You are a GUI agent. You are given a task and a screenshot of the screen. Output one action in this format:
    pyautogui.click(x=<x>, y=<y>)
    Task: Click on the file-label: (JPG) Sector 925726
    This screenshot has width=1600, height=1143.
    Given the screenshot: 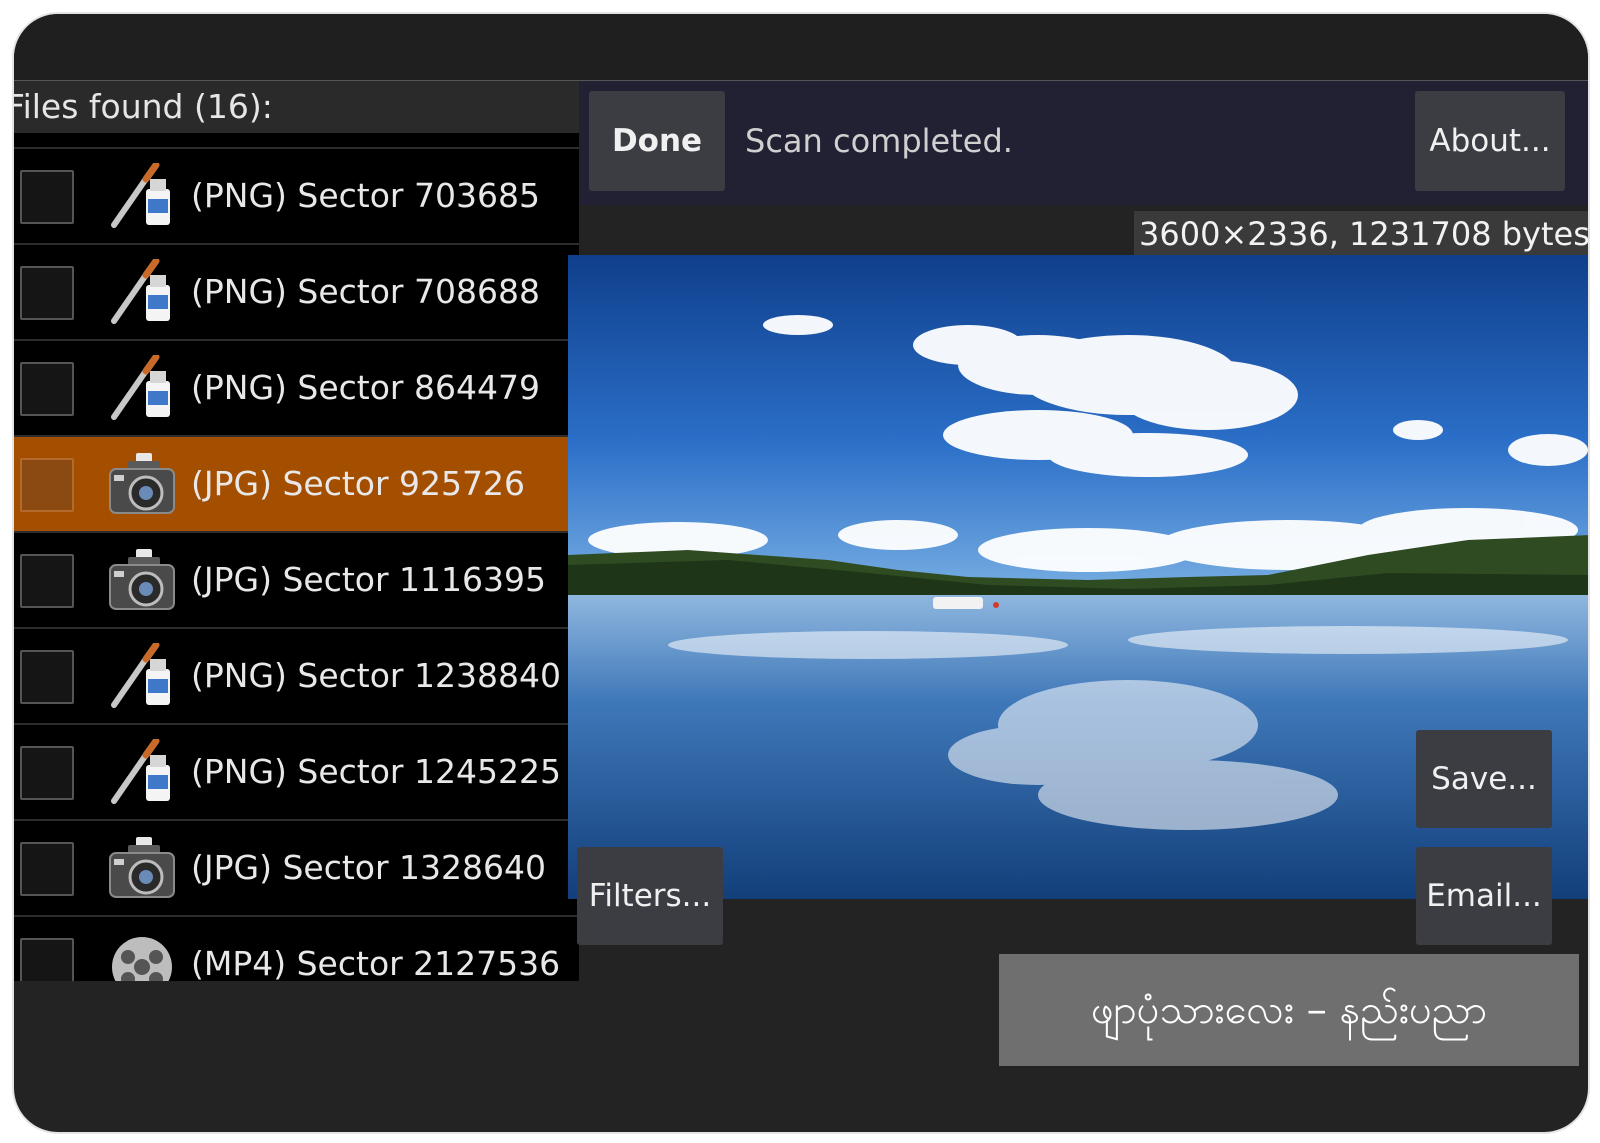 What is the action you would take?
    pyautogui.click(x=358, y=483)
    